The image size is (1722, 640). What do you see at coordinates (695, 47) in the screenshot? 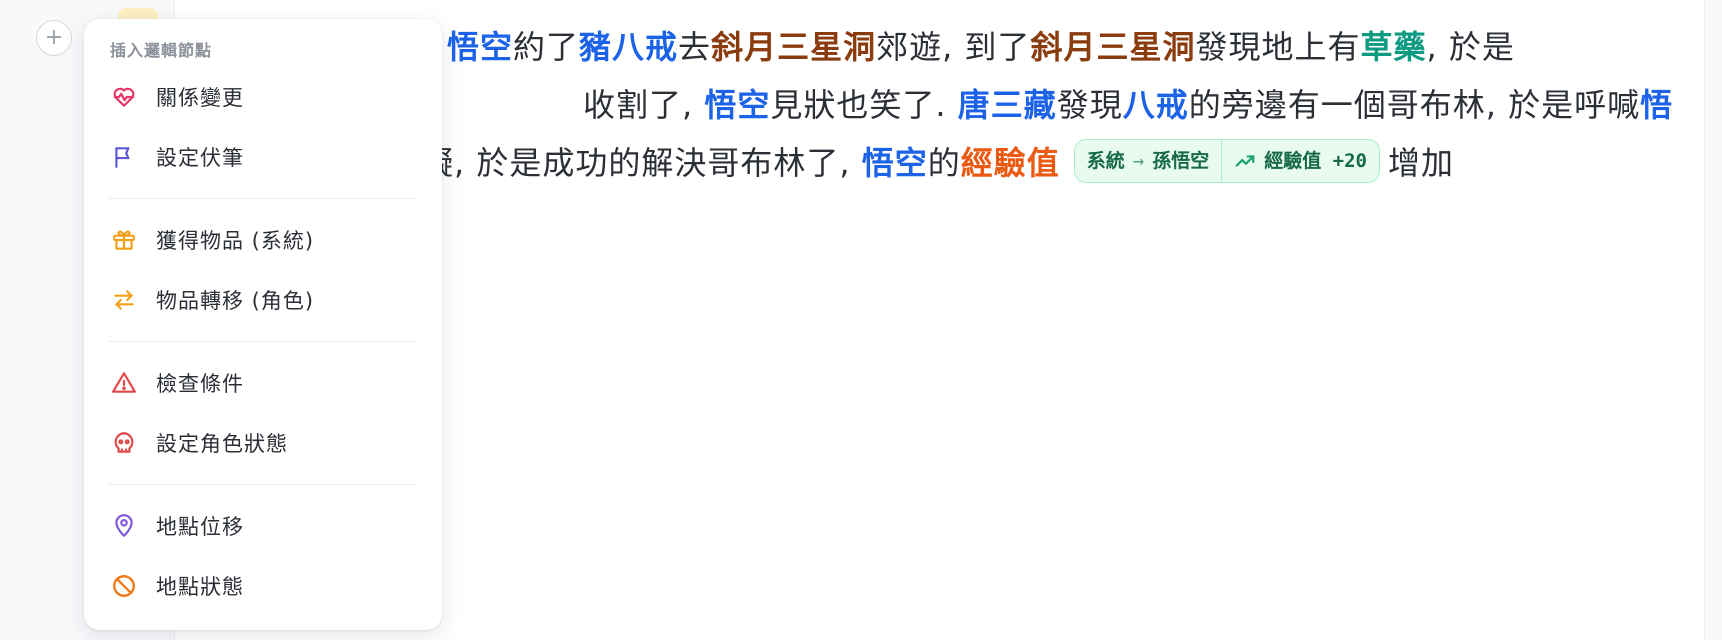
I see `story-text-run: 去` at bounding box center [695, 47].